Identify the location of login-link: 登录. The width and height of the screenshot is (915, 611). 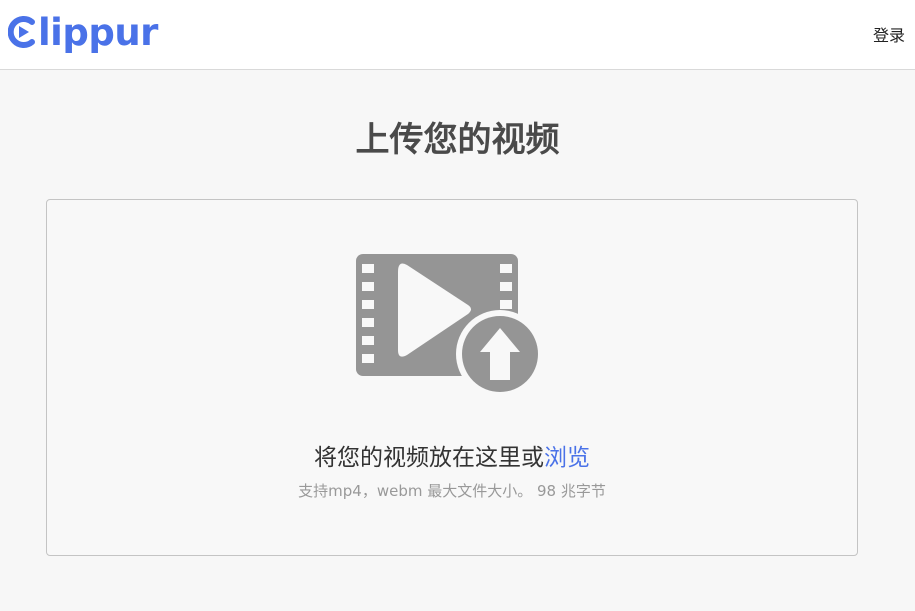
(889, 34).